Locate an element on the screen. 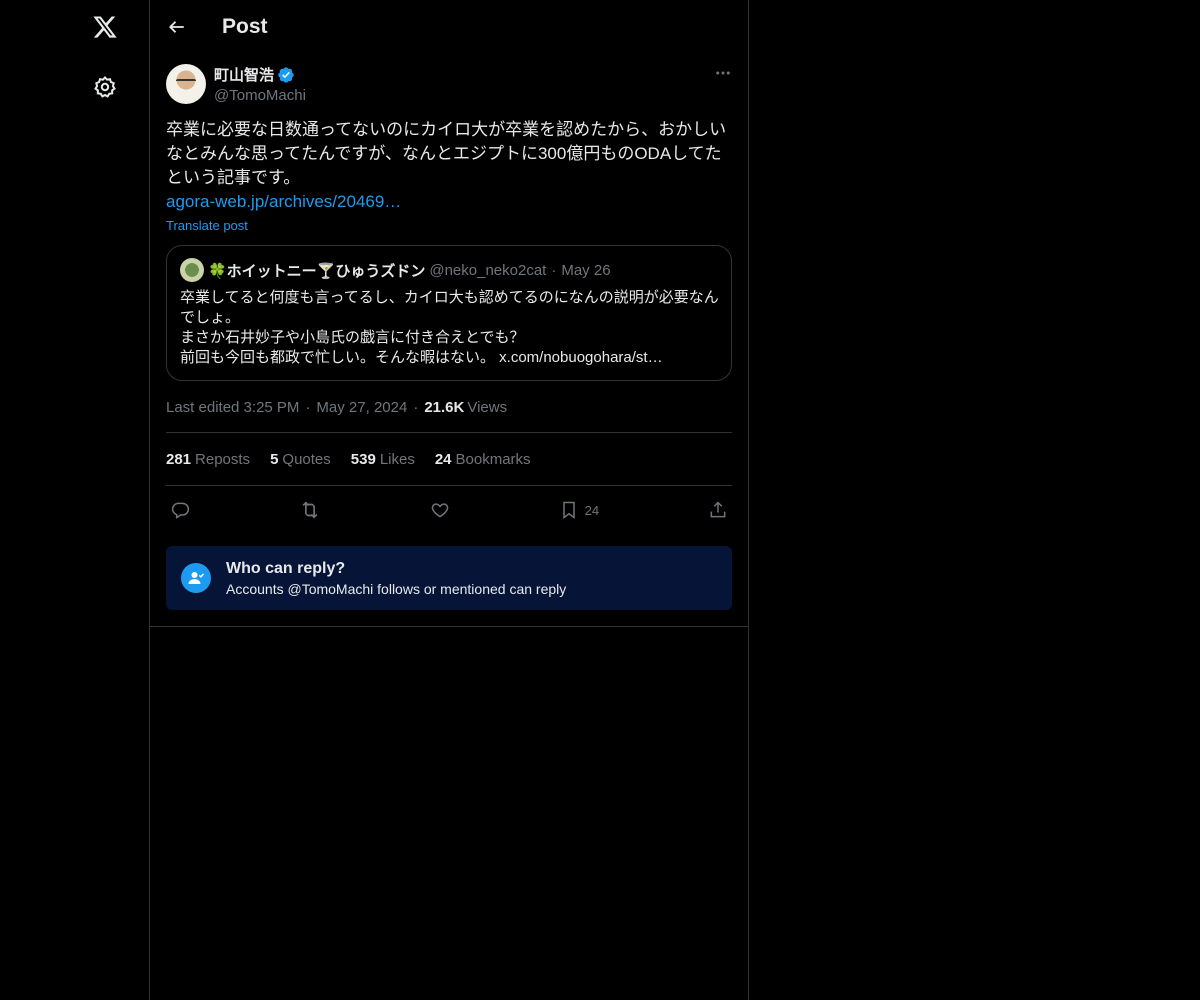  x-logo-icon is located at coordinates (105, 27).